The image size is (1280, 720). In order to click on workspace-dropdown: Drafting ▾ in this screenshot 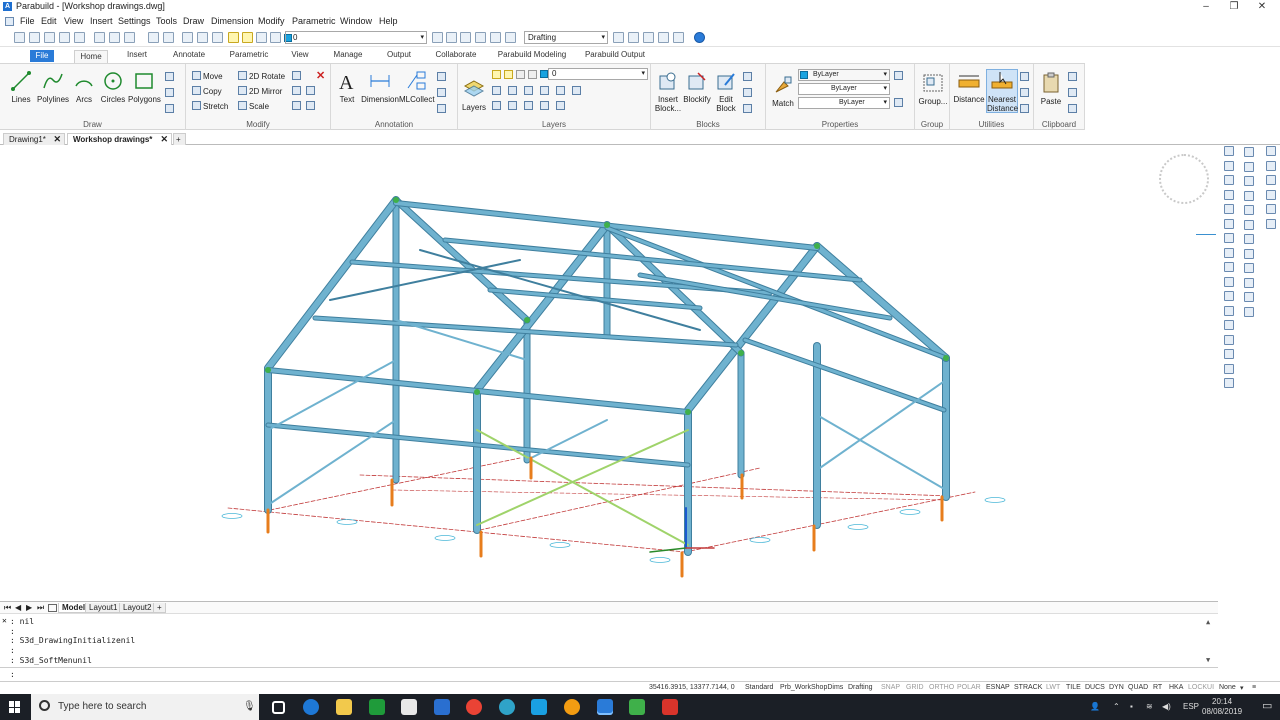, I will do `click(566, 37)`.